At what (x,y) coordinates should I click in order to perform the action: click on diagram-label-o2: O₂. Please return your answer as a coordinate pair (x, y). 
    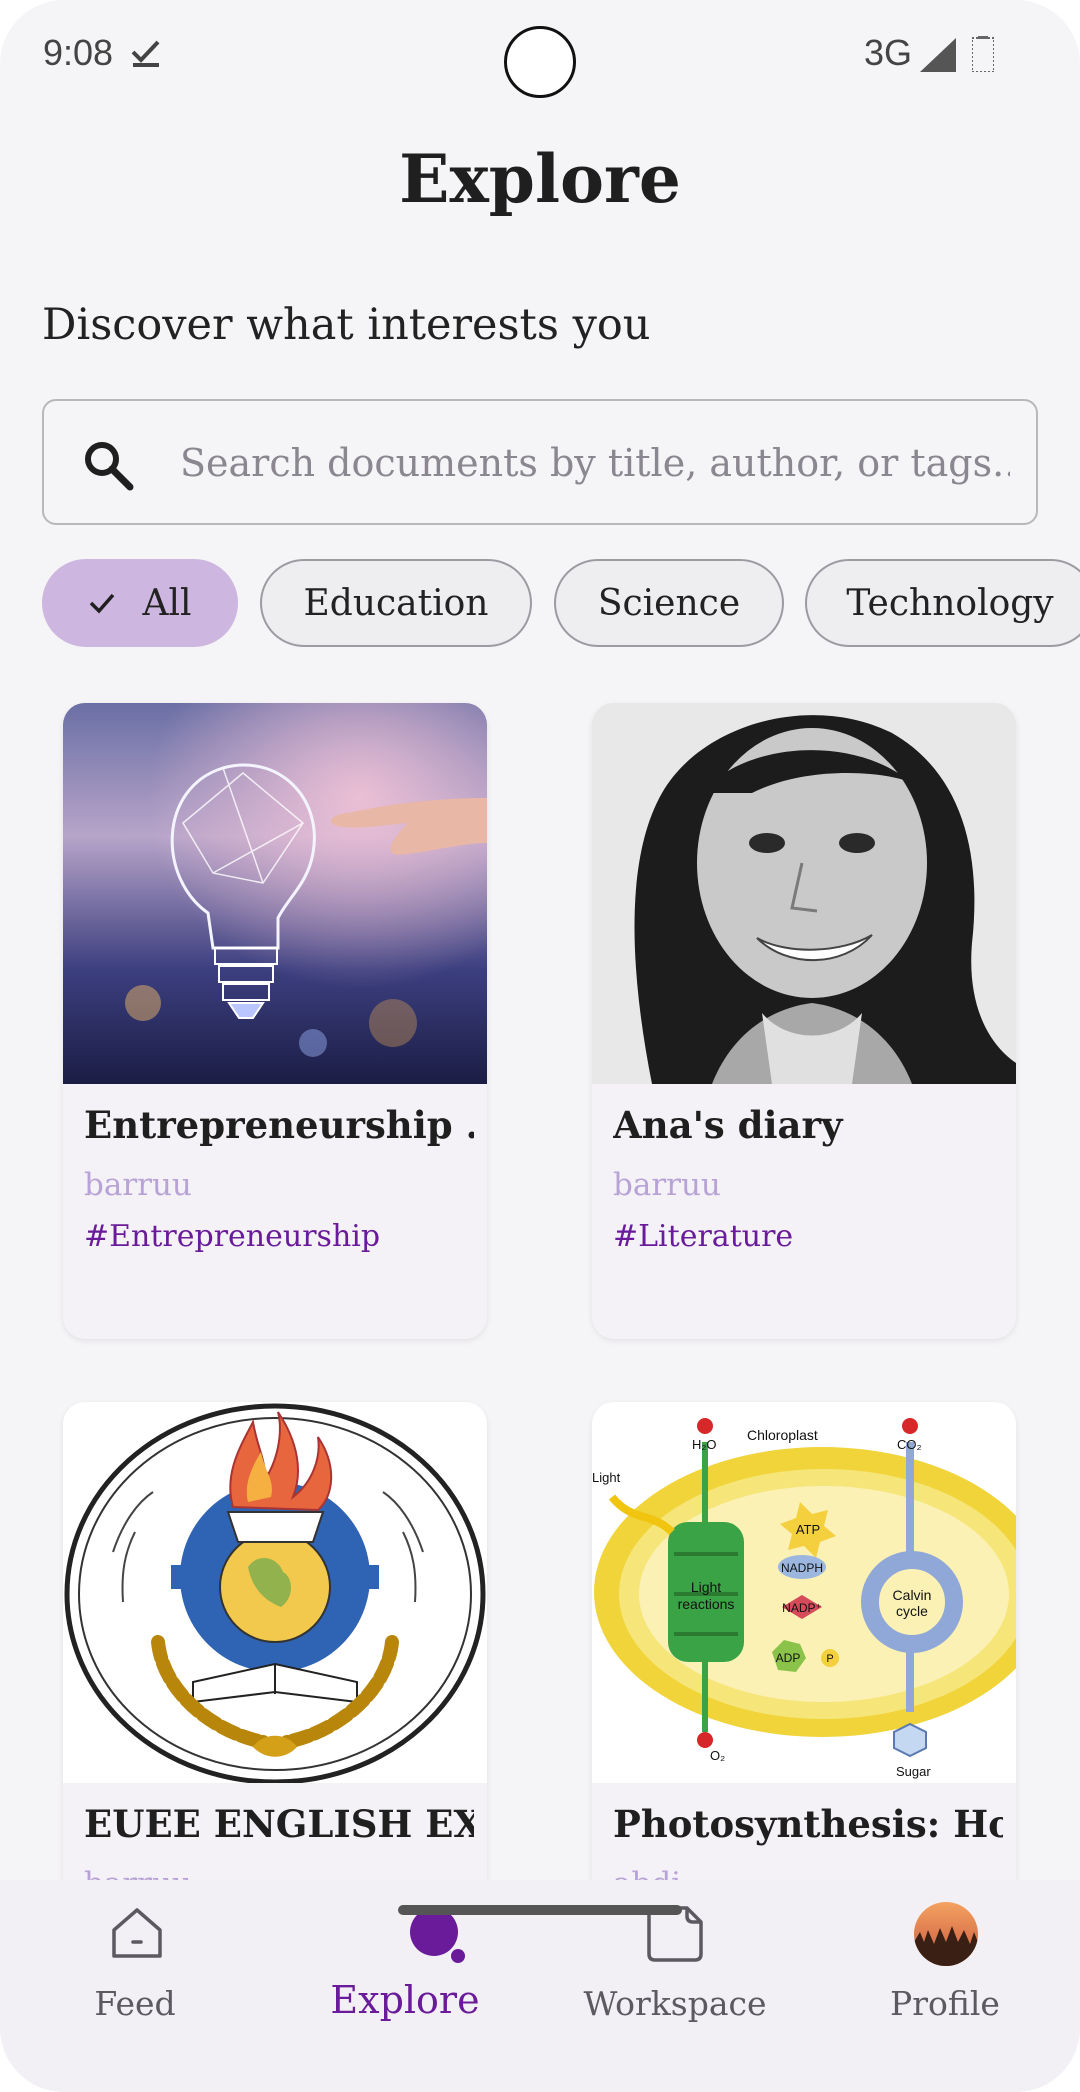
    Looking at the image, I should click on (717, 1755).